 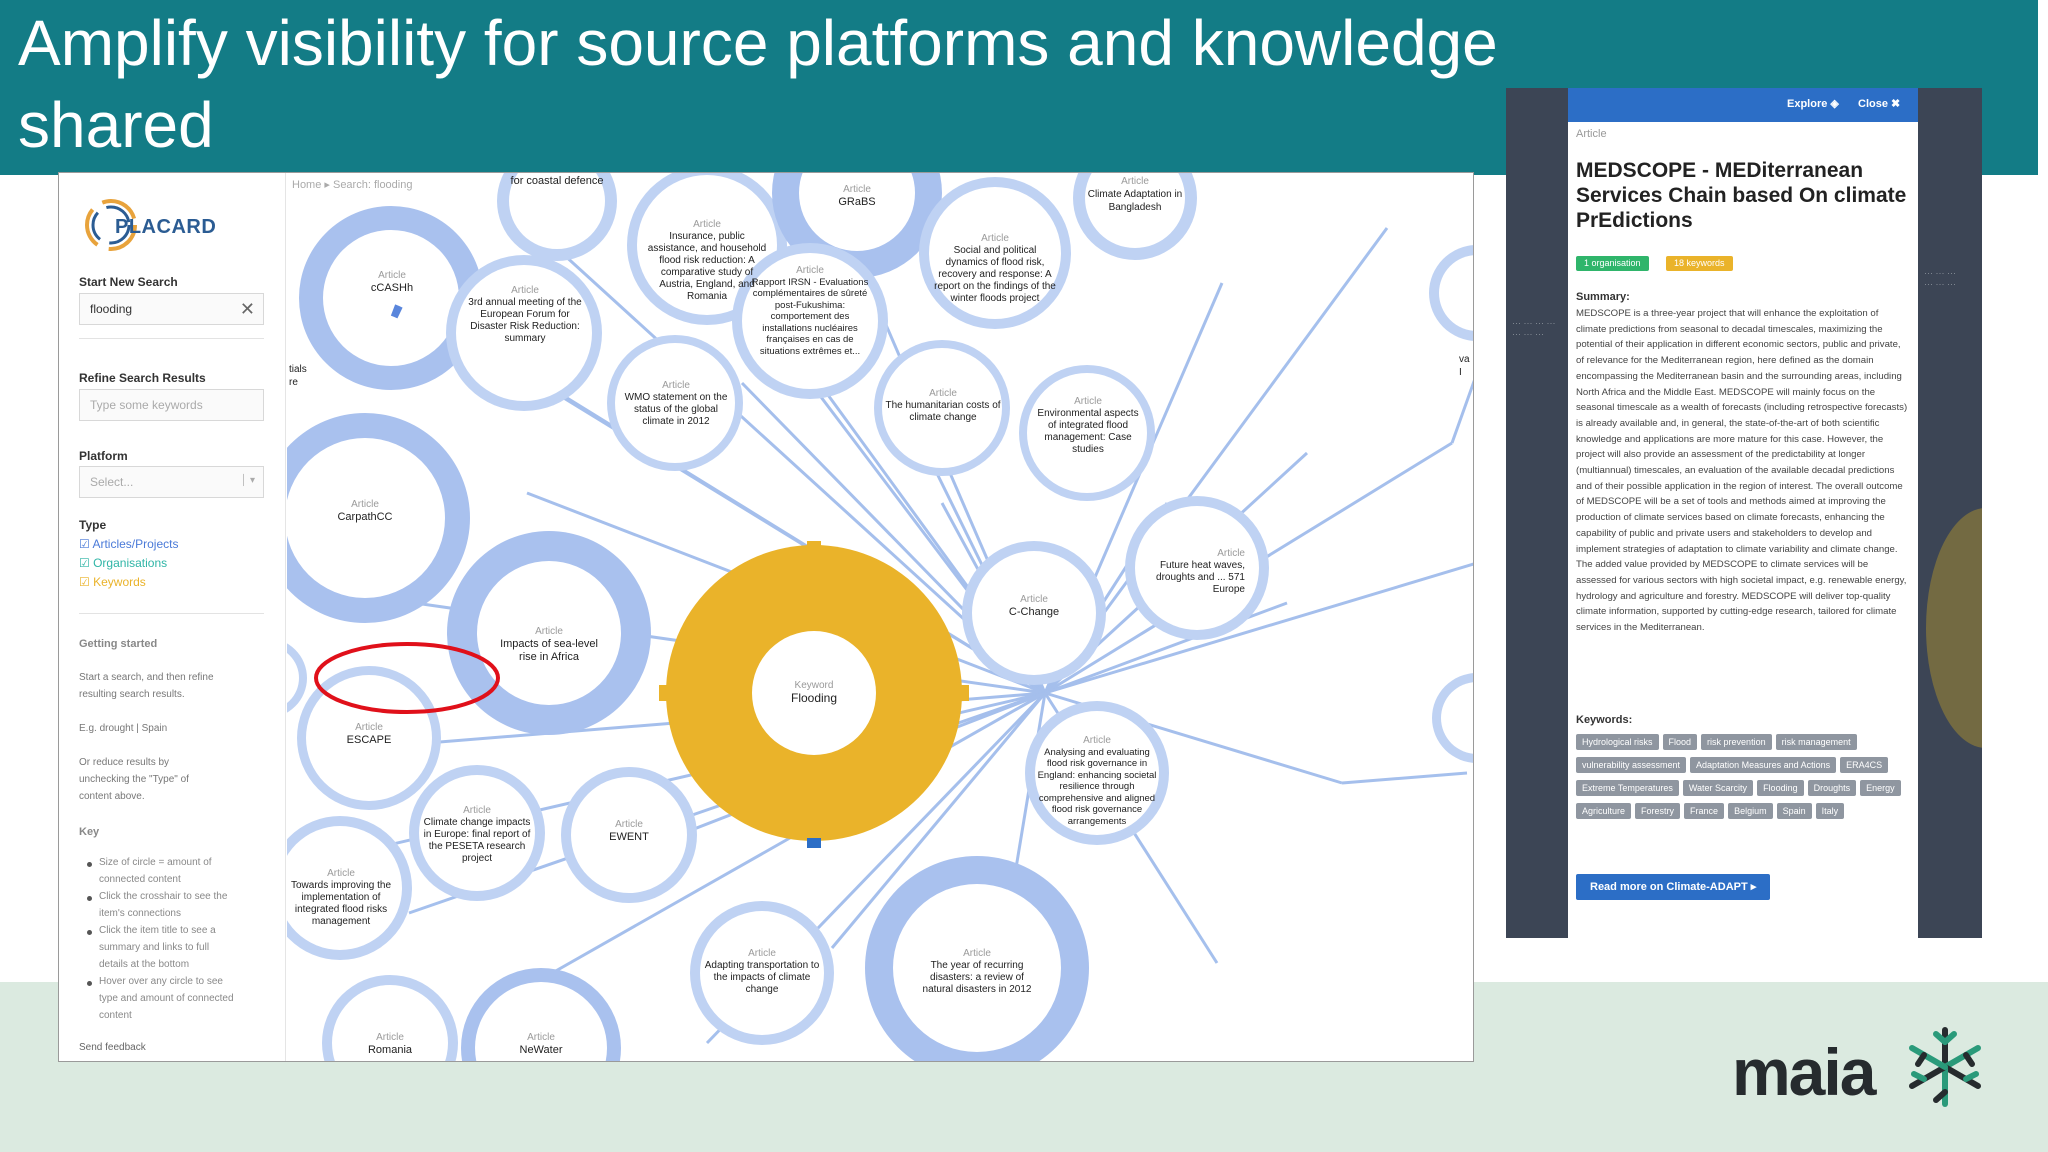 I want to click on node-title: Climate Adaptation in Bangladesh, so click(x=1135, y=201).